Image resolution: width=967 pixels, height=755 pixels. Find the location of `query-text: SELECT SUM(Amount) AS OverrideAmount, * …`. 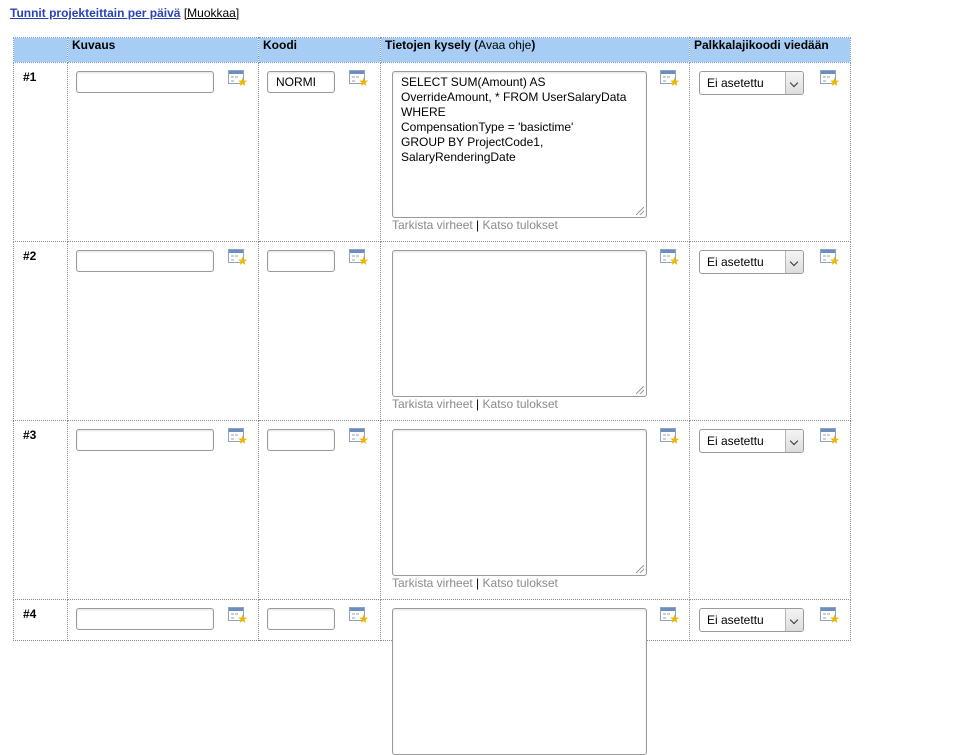

query-text: SELECT SUM(Amount) AS OverrideAmount, * … is located at coordinates (514, 119).